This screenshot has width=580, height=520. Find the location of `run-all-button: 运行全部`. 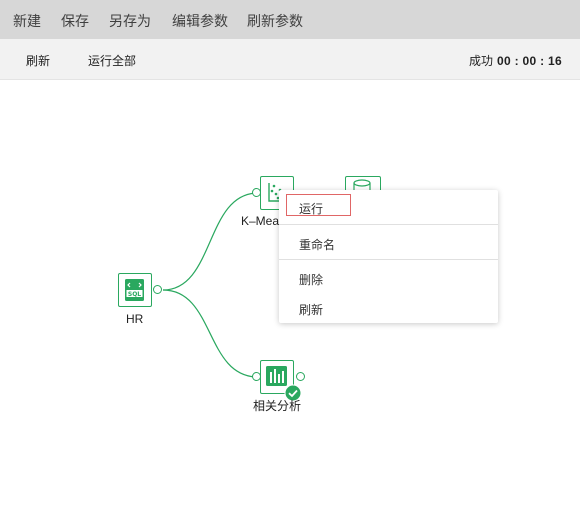

run-all-button: 运行全部 is located at coordinates (112, 60).